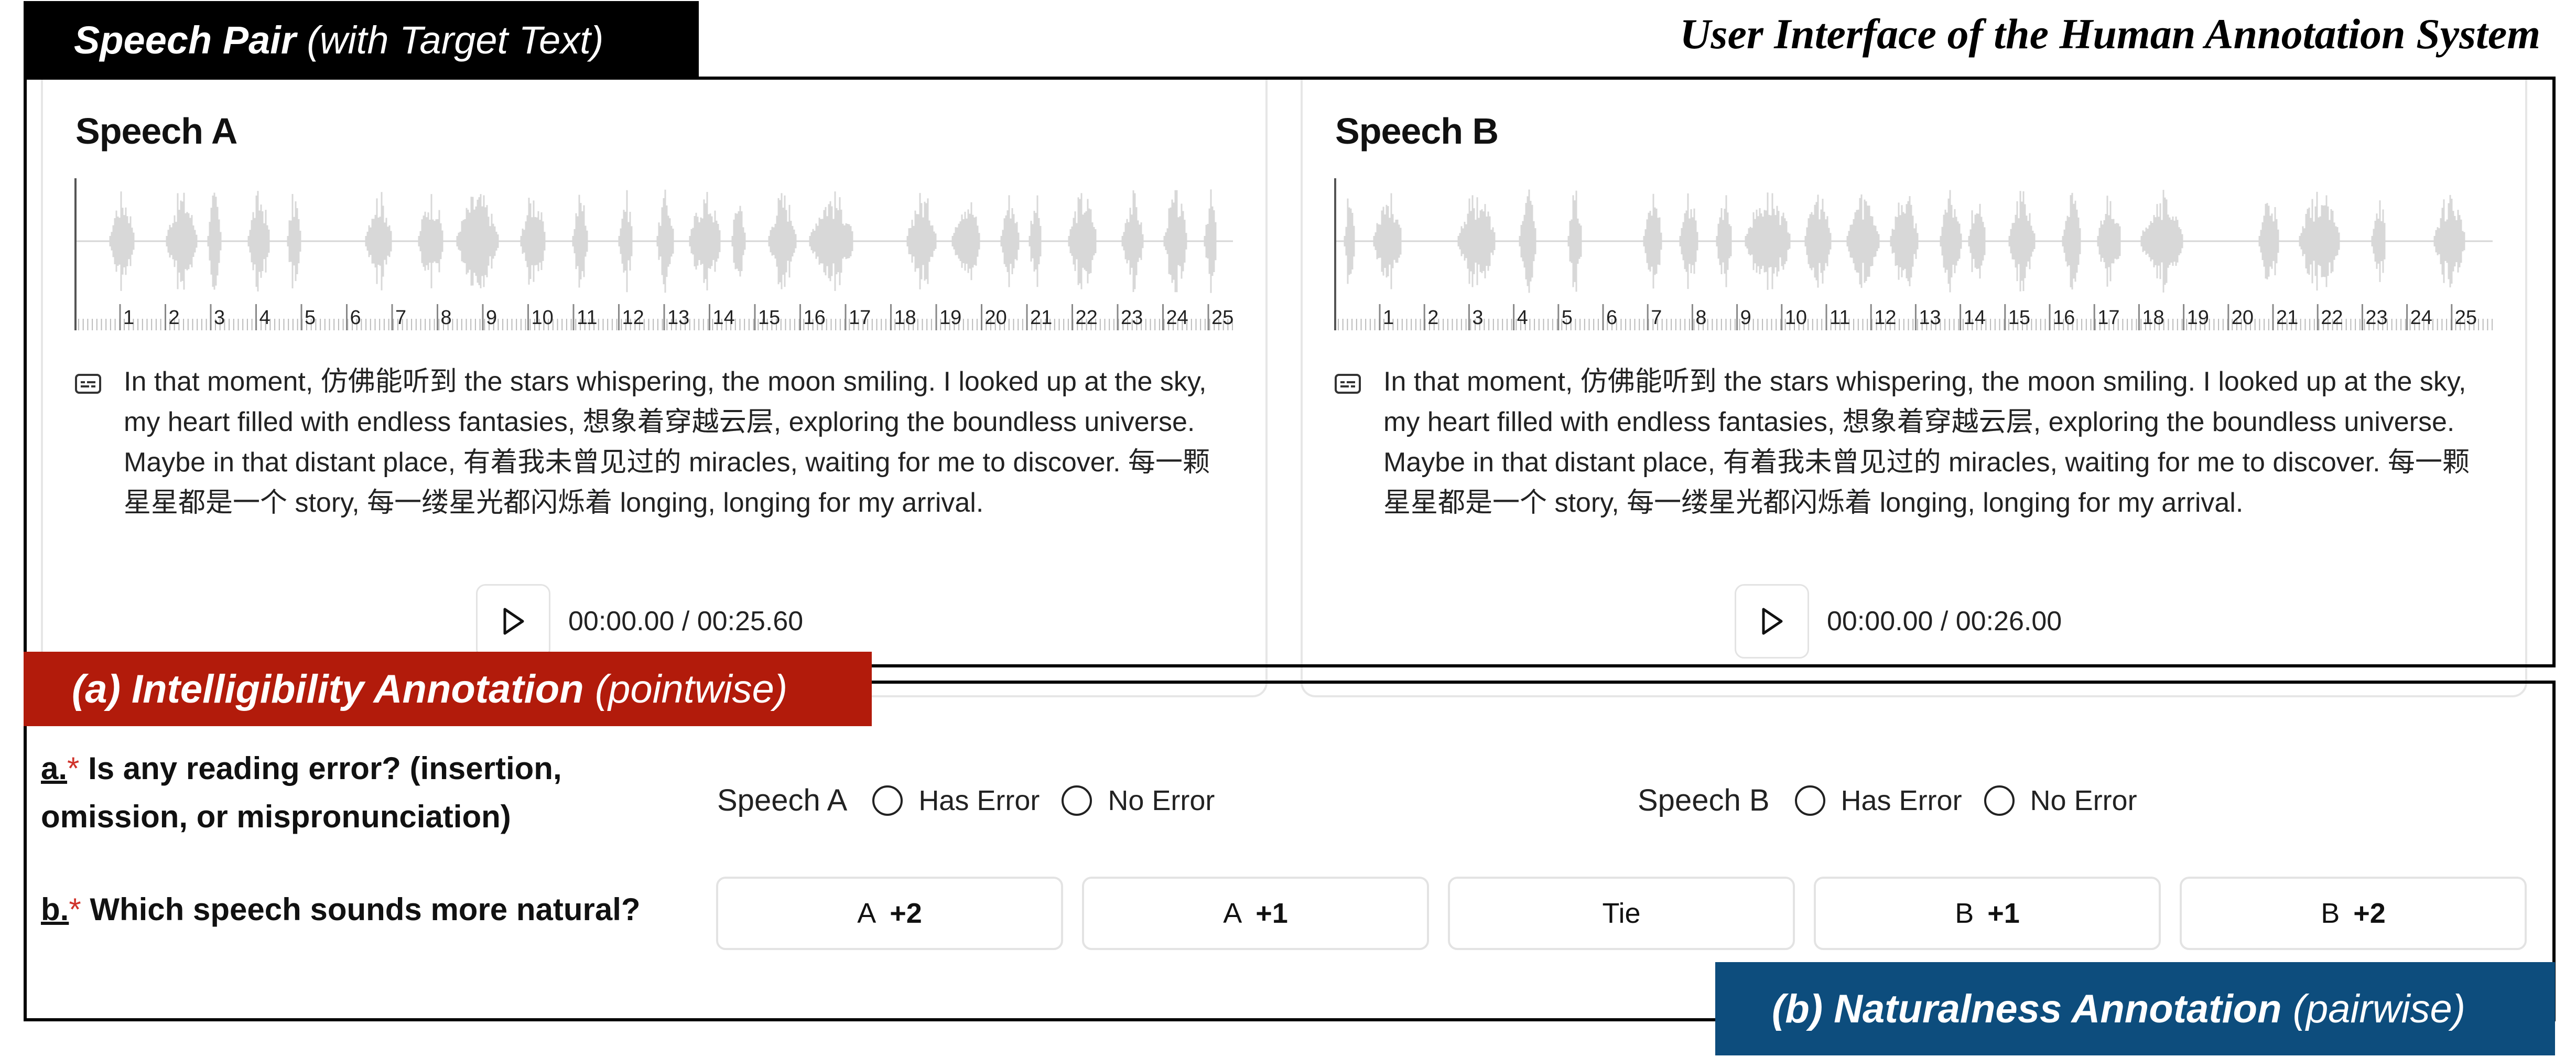 Image resolution: width=2576 pixels, height=1057 pixels. I want to click on choice-b-plus-2-button: B +2, so click(2353, 914).